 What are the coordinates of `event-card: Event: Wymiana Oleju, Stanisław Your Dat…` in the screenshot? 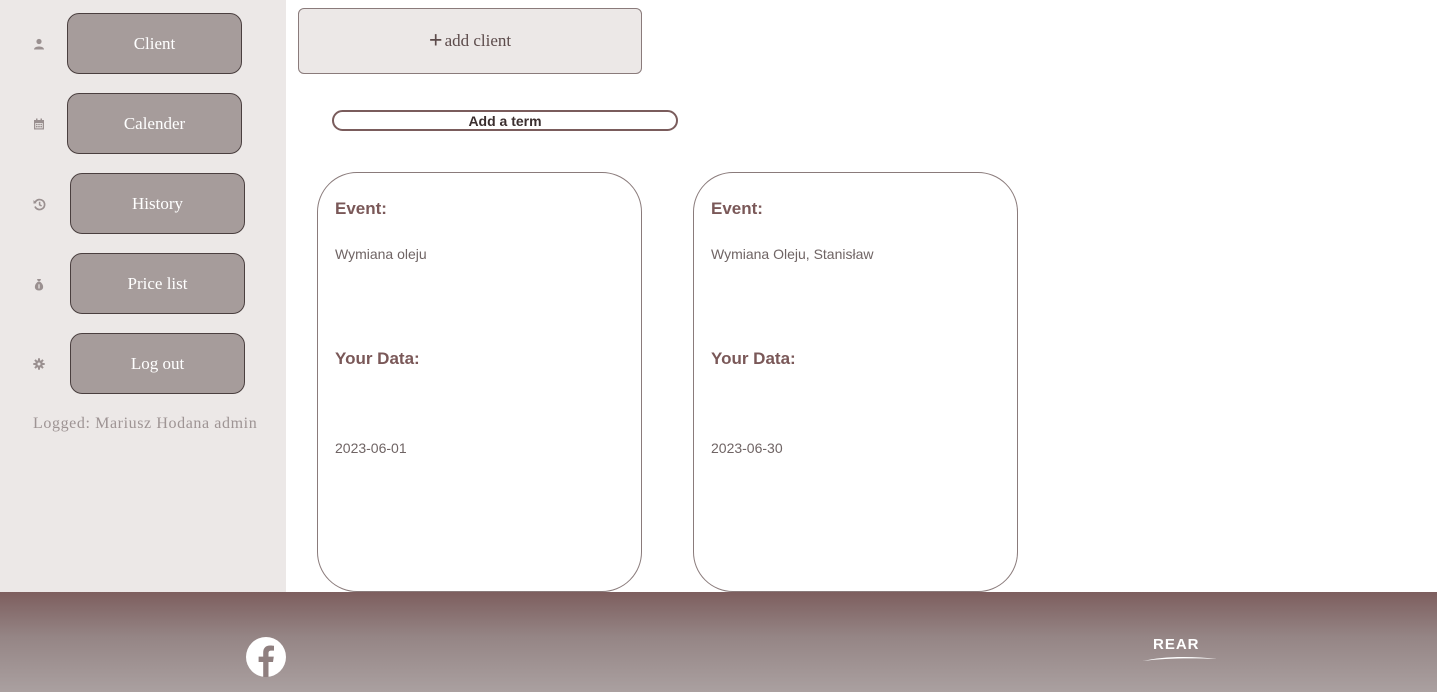 It's located at (855, 382).